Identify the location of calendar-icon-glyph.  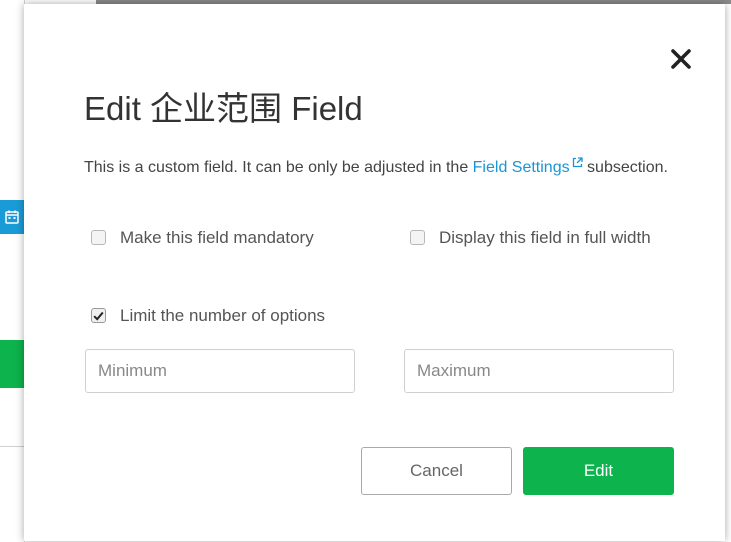
(12, 217).